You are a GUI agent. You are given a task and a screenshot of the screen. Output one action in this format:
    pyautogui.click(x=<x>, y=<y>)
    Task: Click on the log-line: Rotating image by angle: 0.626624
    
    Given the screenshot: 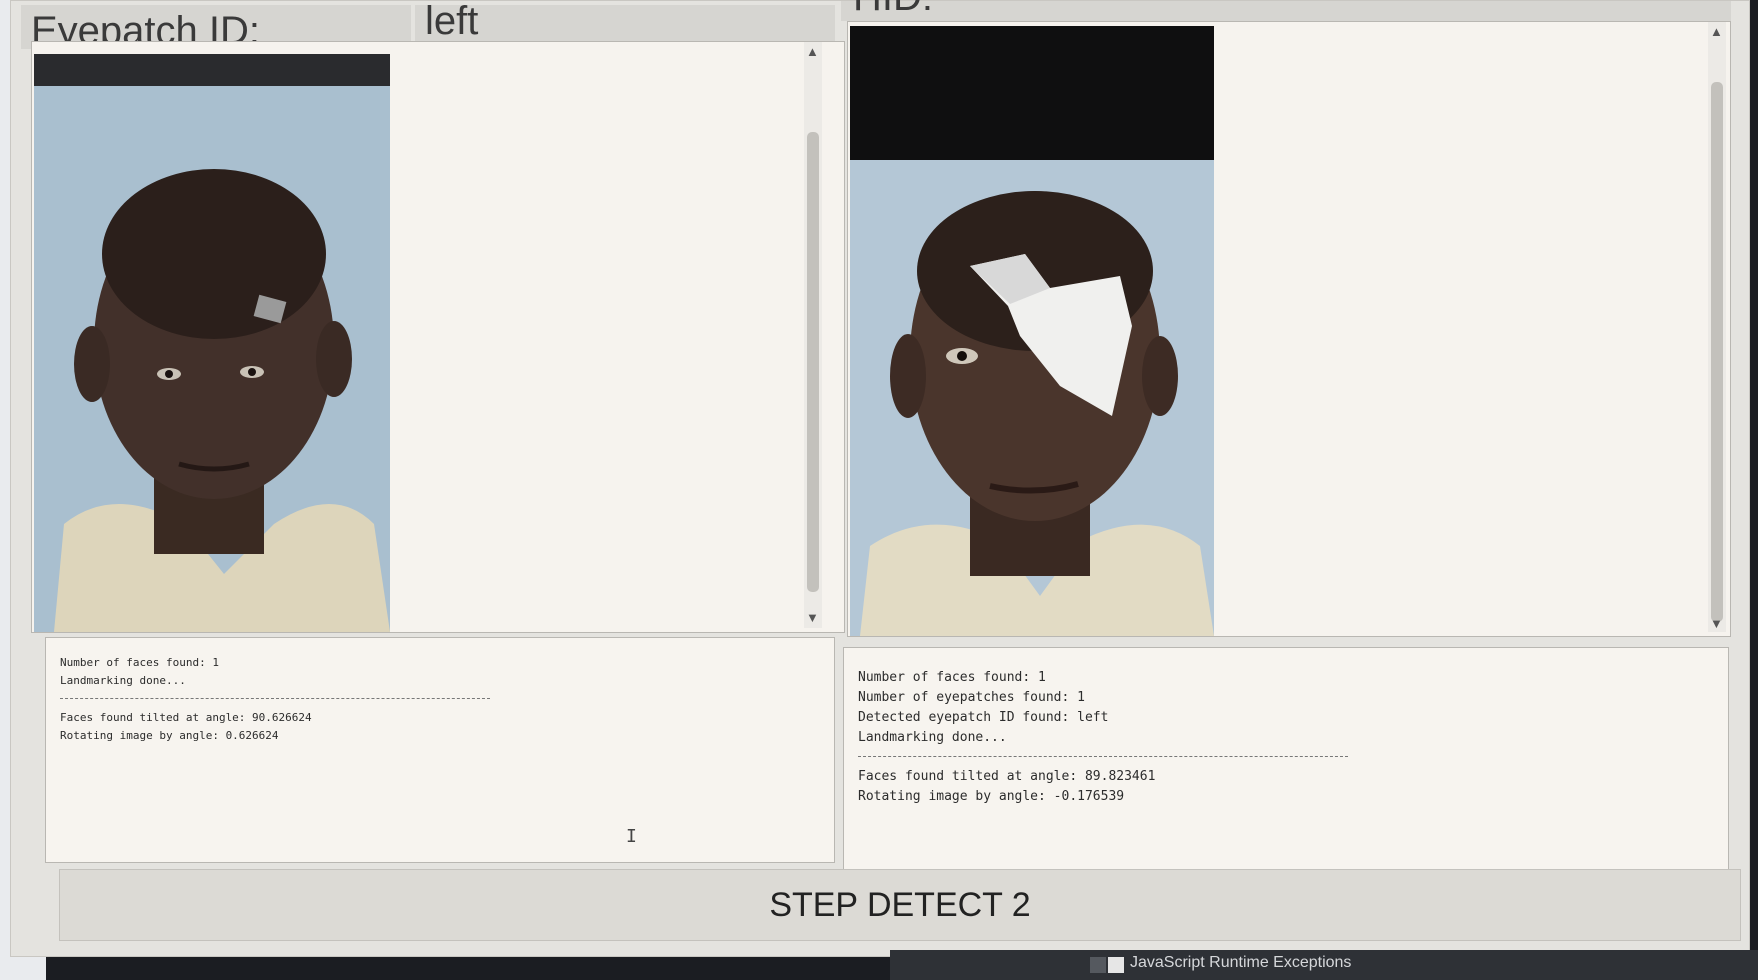 What is the action you would take?
    pyautogui.click(x=169, y=735)
    